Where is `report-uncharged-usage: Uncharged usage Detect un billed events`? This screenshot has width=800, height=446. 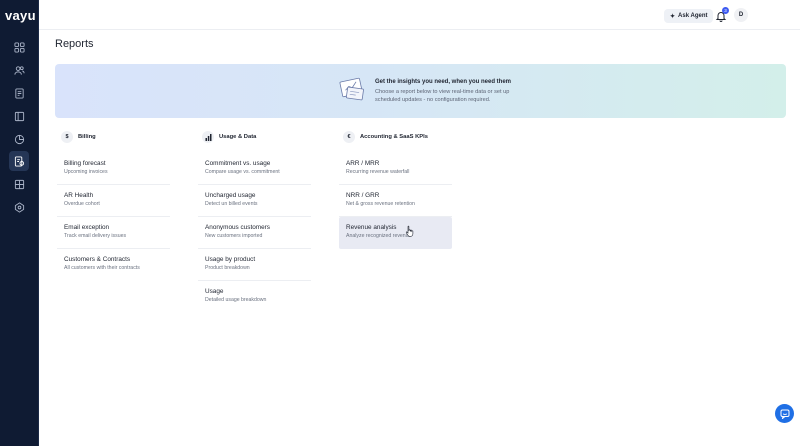
report-uncharged-usage: Uncharged usage Detect un billed events is located at coordinates (254, 201).